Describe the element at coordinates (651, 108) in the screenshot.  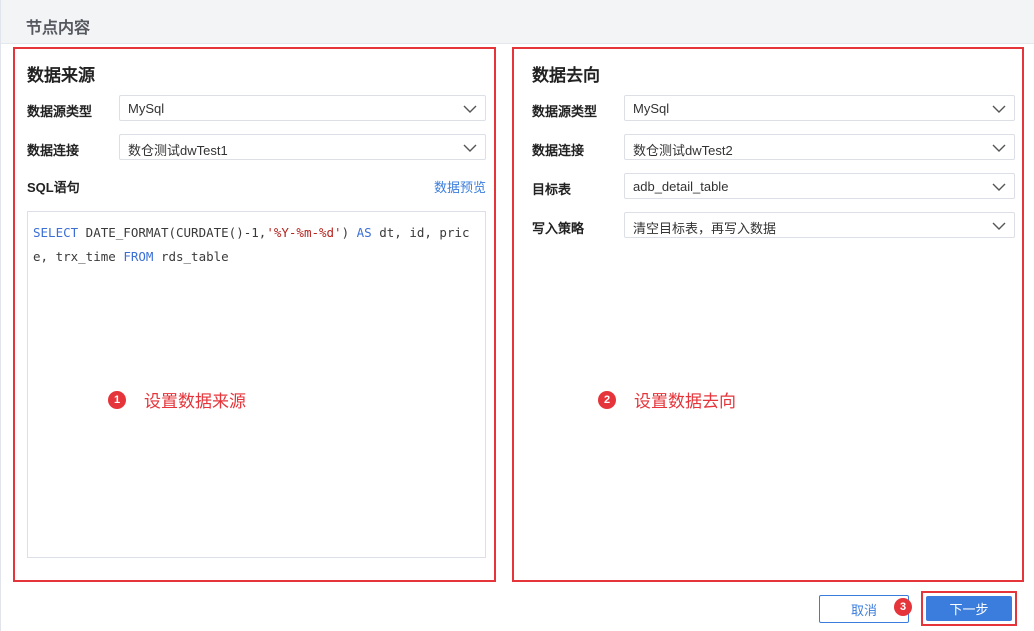
I see `target-type-value: MySql` at that location.